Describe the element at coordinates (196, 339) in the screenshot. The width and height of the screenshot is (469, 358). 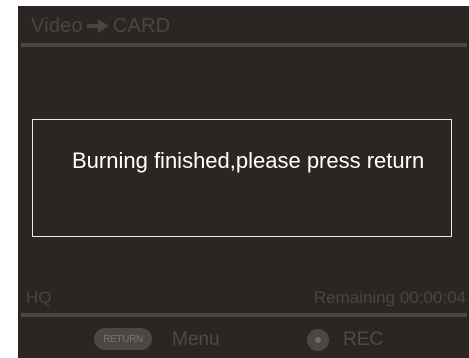
I see `menu-label: Menu` at that location.